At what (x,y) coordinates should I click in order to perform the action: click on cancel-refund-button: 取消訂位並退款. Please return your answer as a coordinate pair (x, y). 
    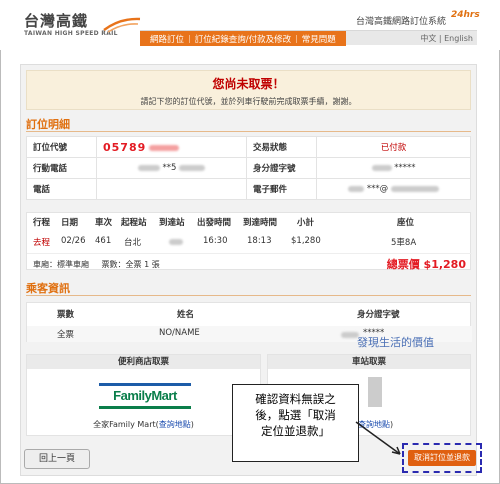
    Looking at the image, I should click on (442, 458).